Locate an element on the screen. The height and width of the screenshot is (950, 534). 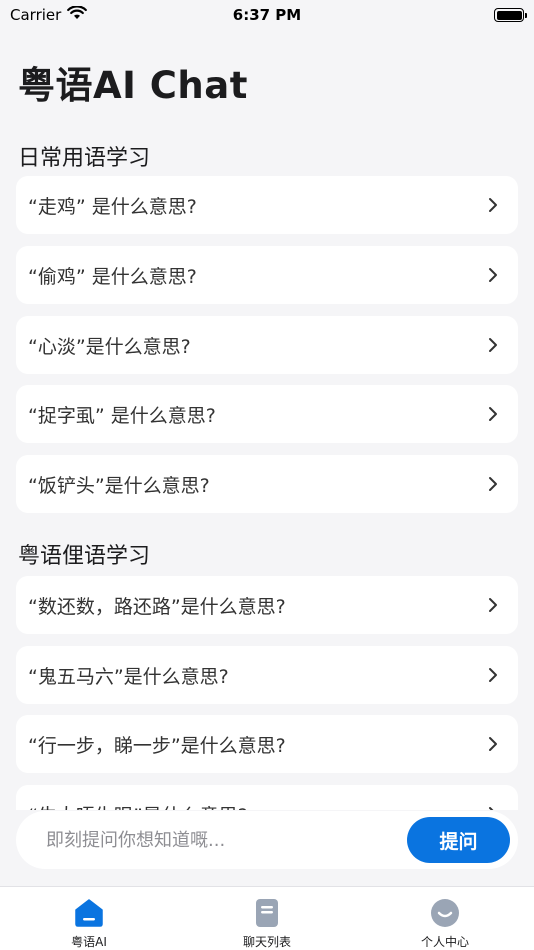
tab-bar: 粤语AI 聊天列表 个人中心 is located at coordinates (267, 918).